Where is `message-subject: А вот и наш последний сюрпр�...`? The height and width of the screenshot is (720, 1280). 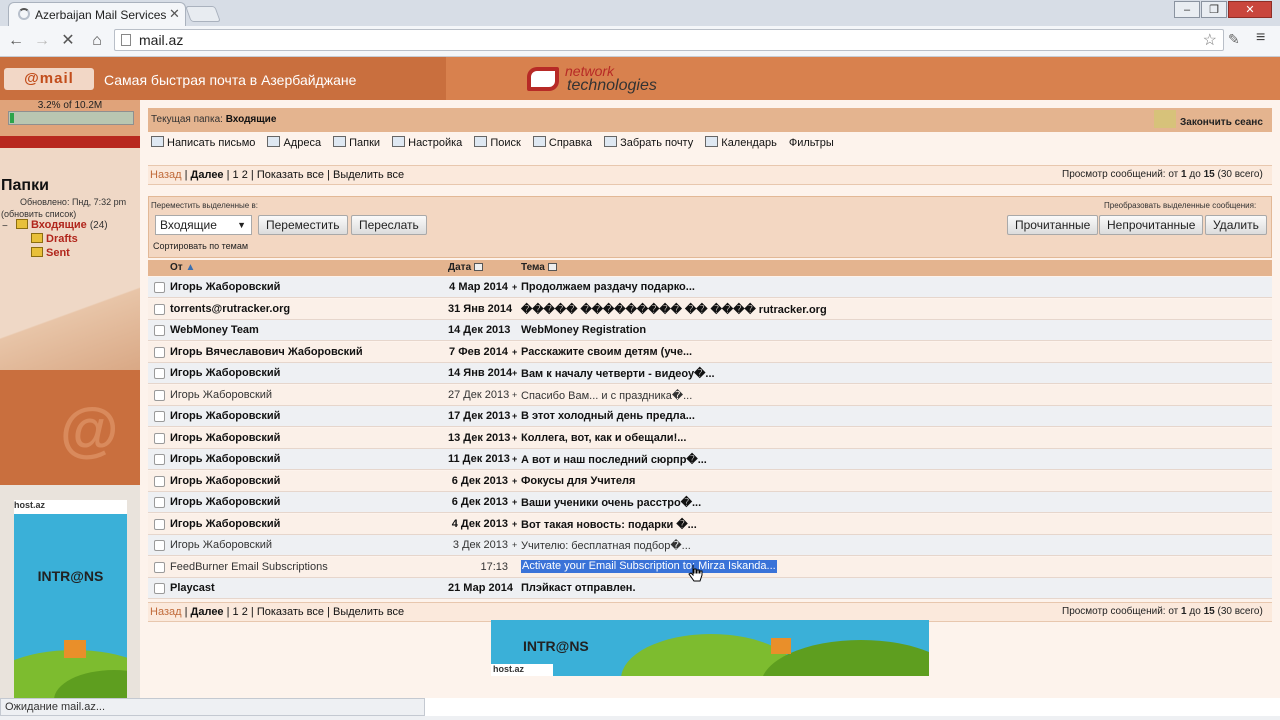
message-subject: А вот и наш последний сюрпр�... is located at coordinates (614, 459).